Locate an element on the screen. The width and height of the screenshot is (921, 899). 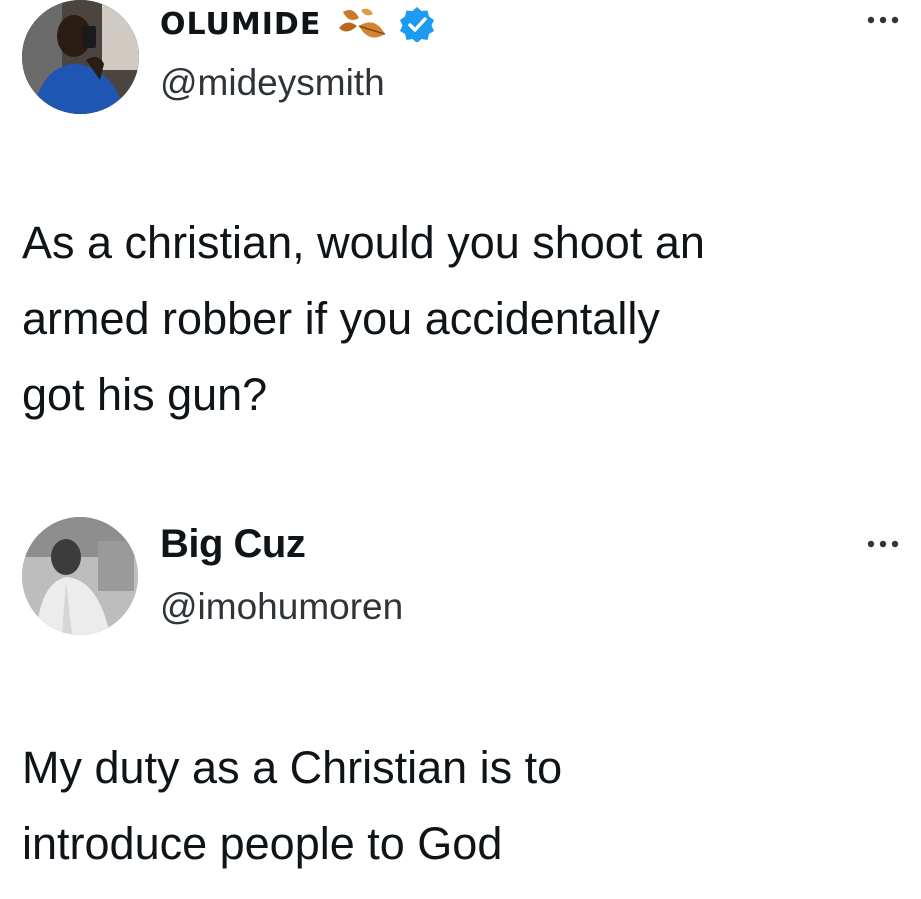
leaf-emoji-icon is located at coordinates (361, 24).